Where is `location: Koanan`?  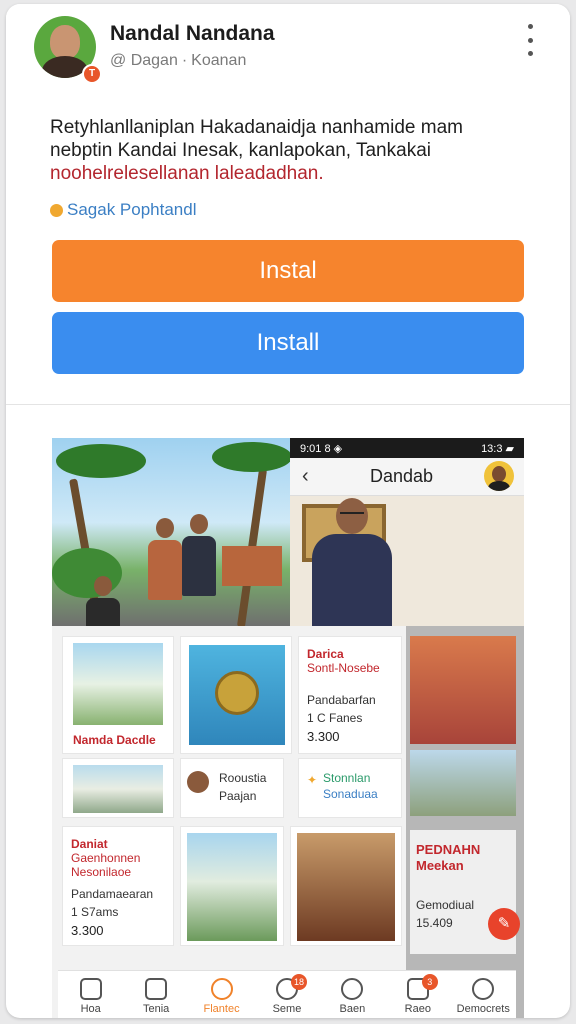 location: Koanan is located at coordinates (219, 60).